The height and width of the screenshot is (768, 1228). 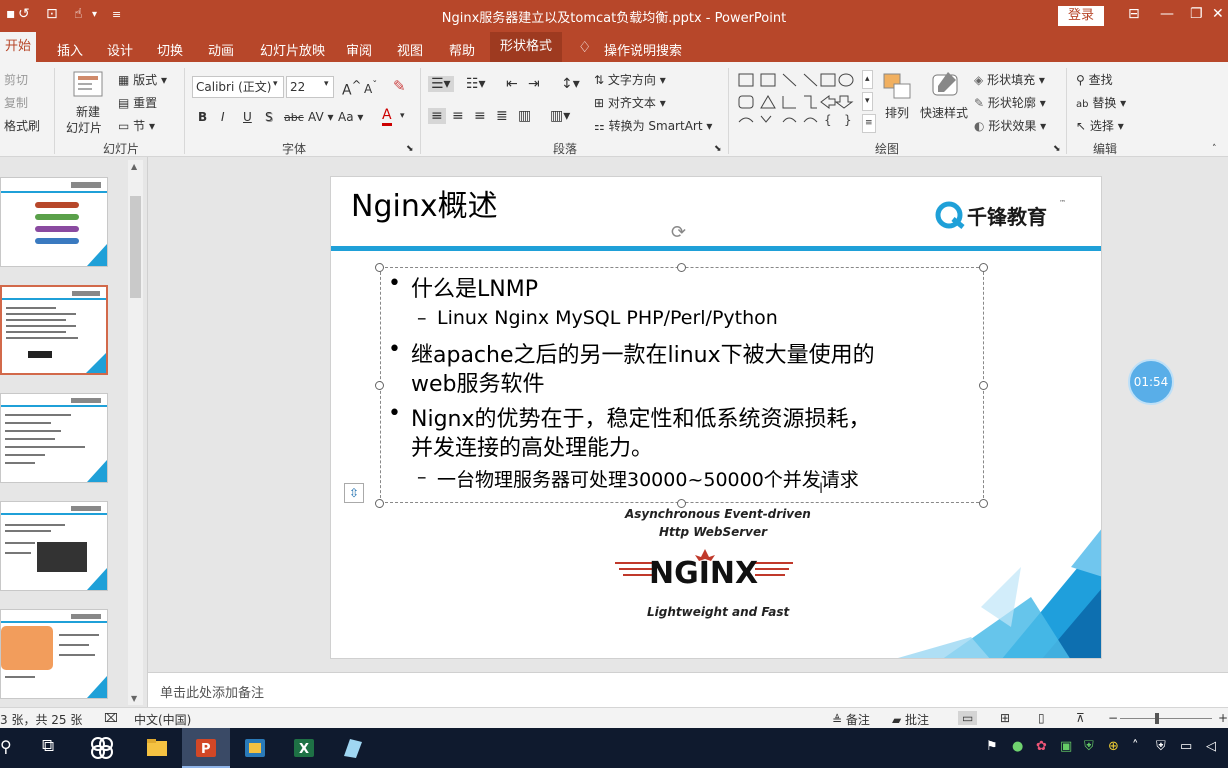 I want to click on scroll-up-icon: ▲, so click(x=134, y=166).